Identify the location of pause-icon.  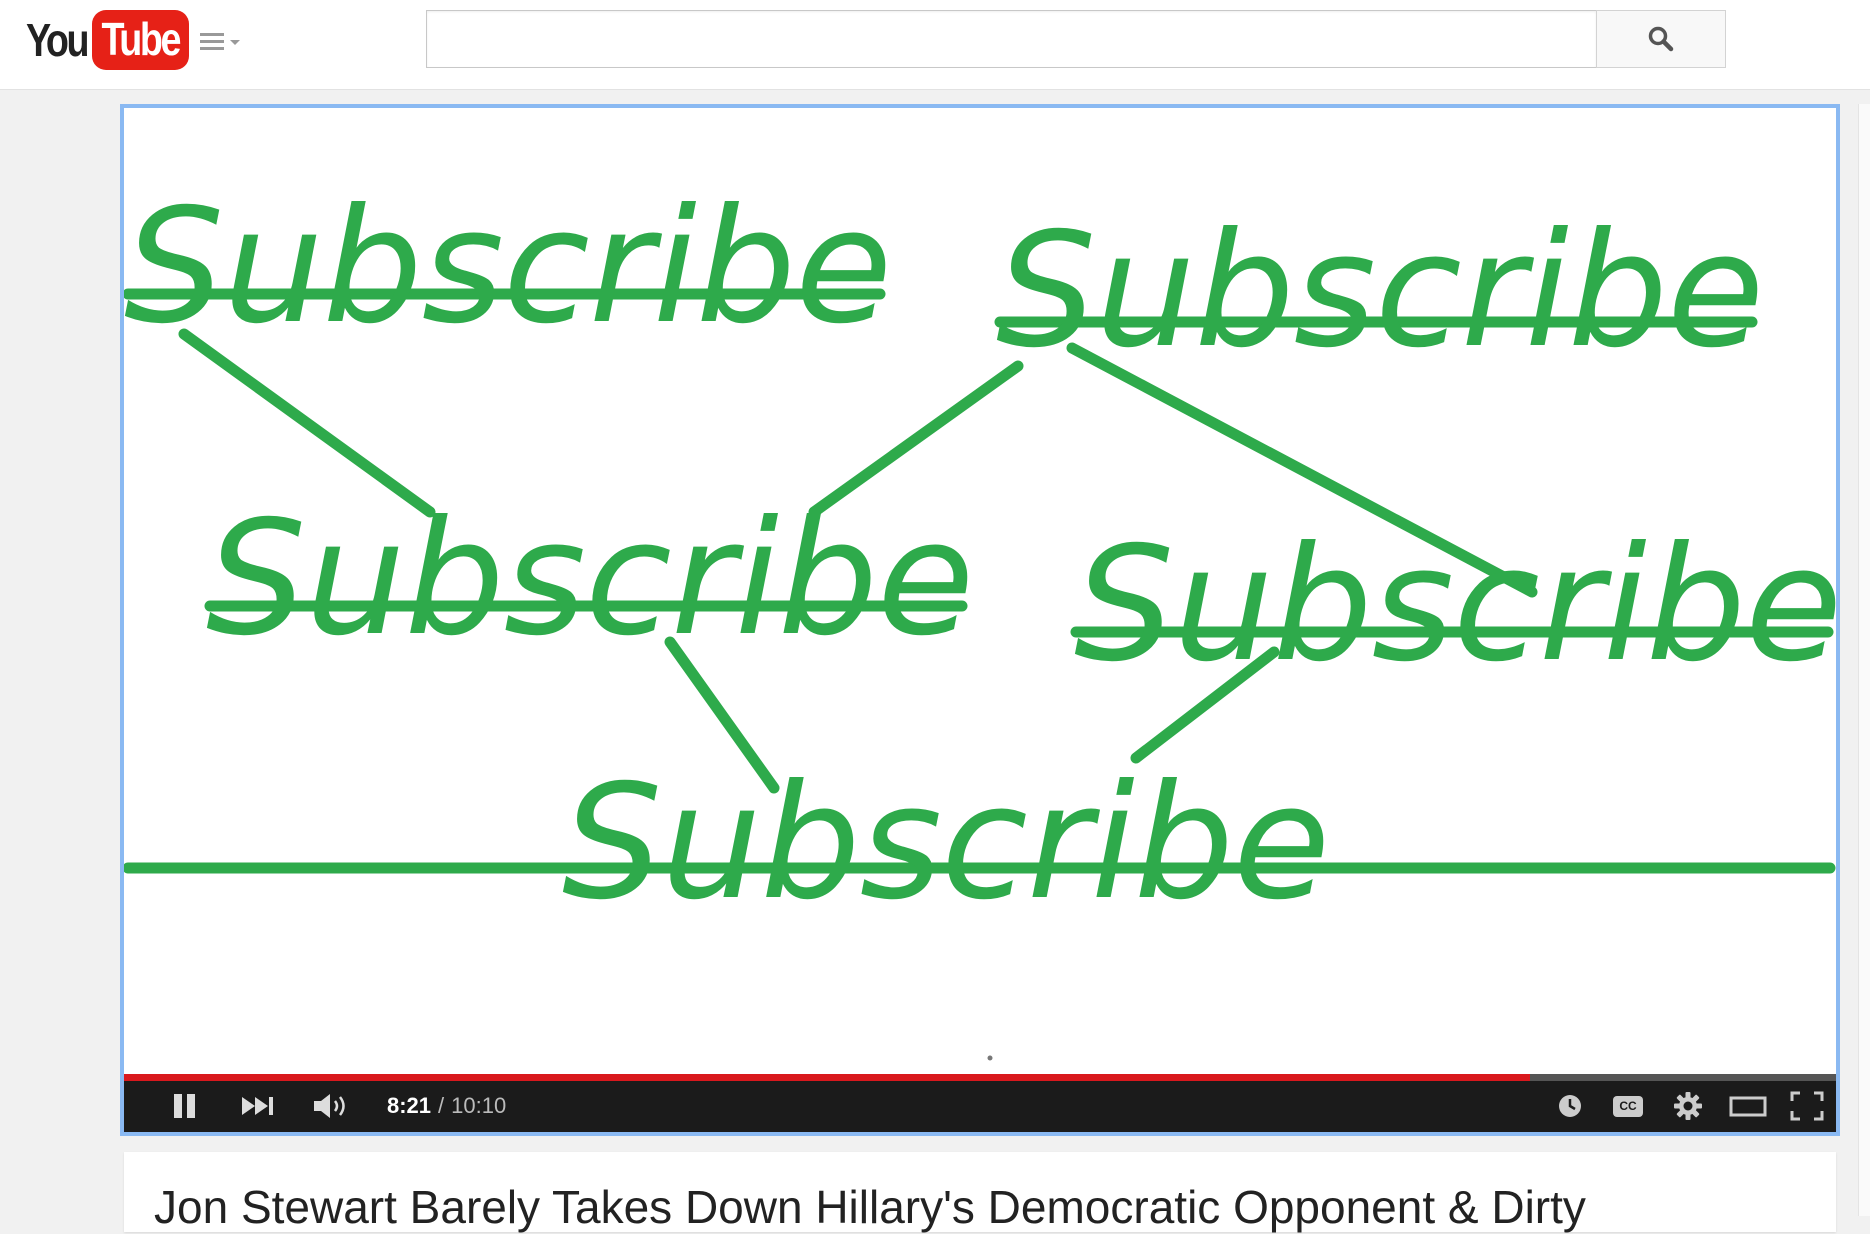
(184, 1106).